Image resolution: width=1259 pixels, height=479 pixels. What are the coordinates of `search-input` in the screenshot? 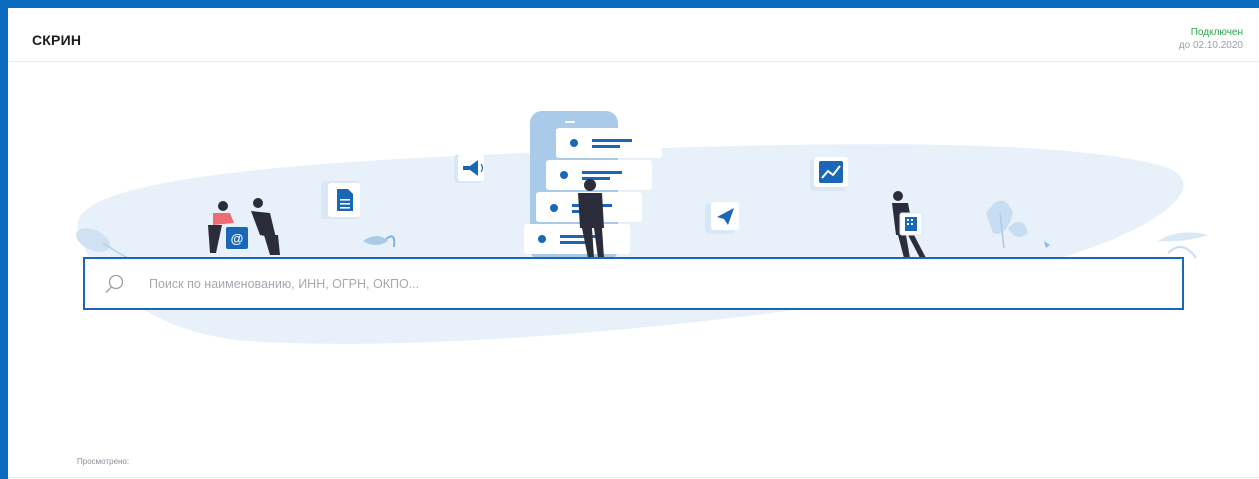 It's located at (654, 283).